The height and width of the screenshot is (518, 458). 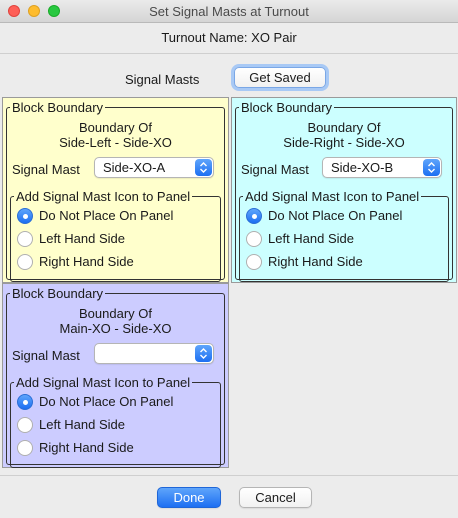 What do you see at coordinates (275, 497) in the screenshot?
I see `cancel-button: Cancel` at bounding box center [275, 497].